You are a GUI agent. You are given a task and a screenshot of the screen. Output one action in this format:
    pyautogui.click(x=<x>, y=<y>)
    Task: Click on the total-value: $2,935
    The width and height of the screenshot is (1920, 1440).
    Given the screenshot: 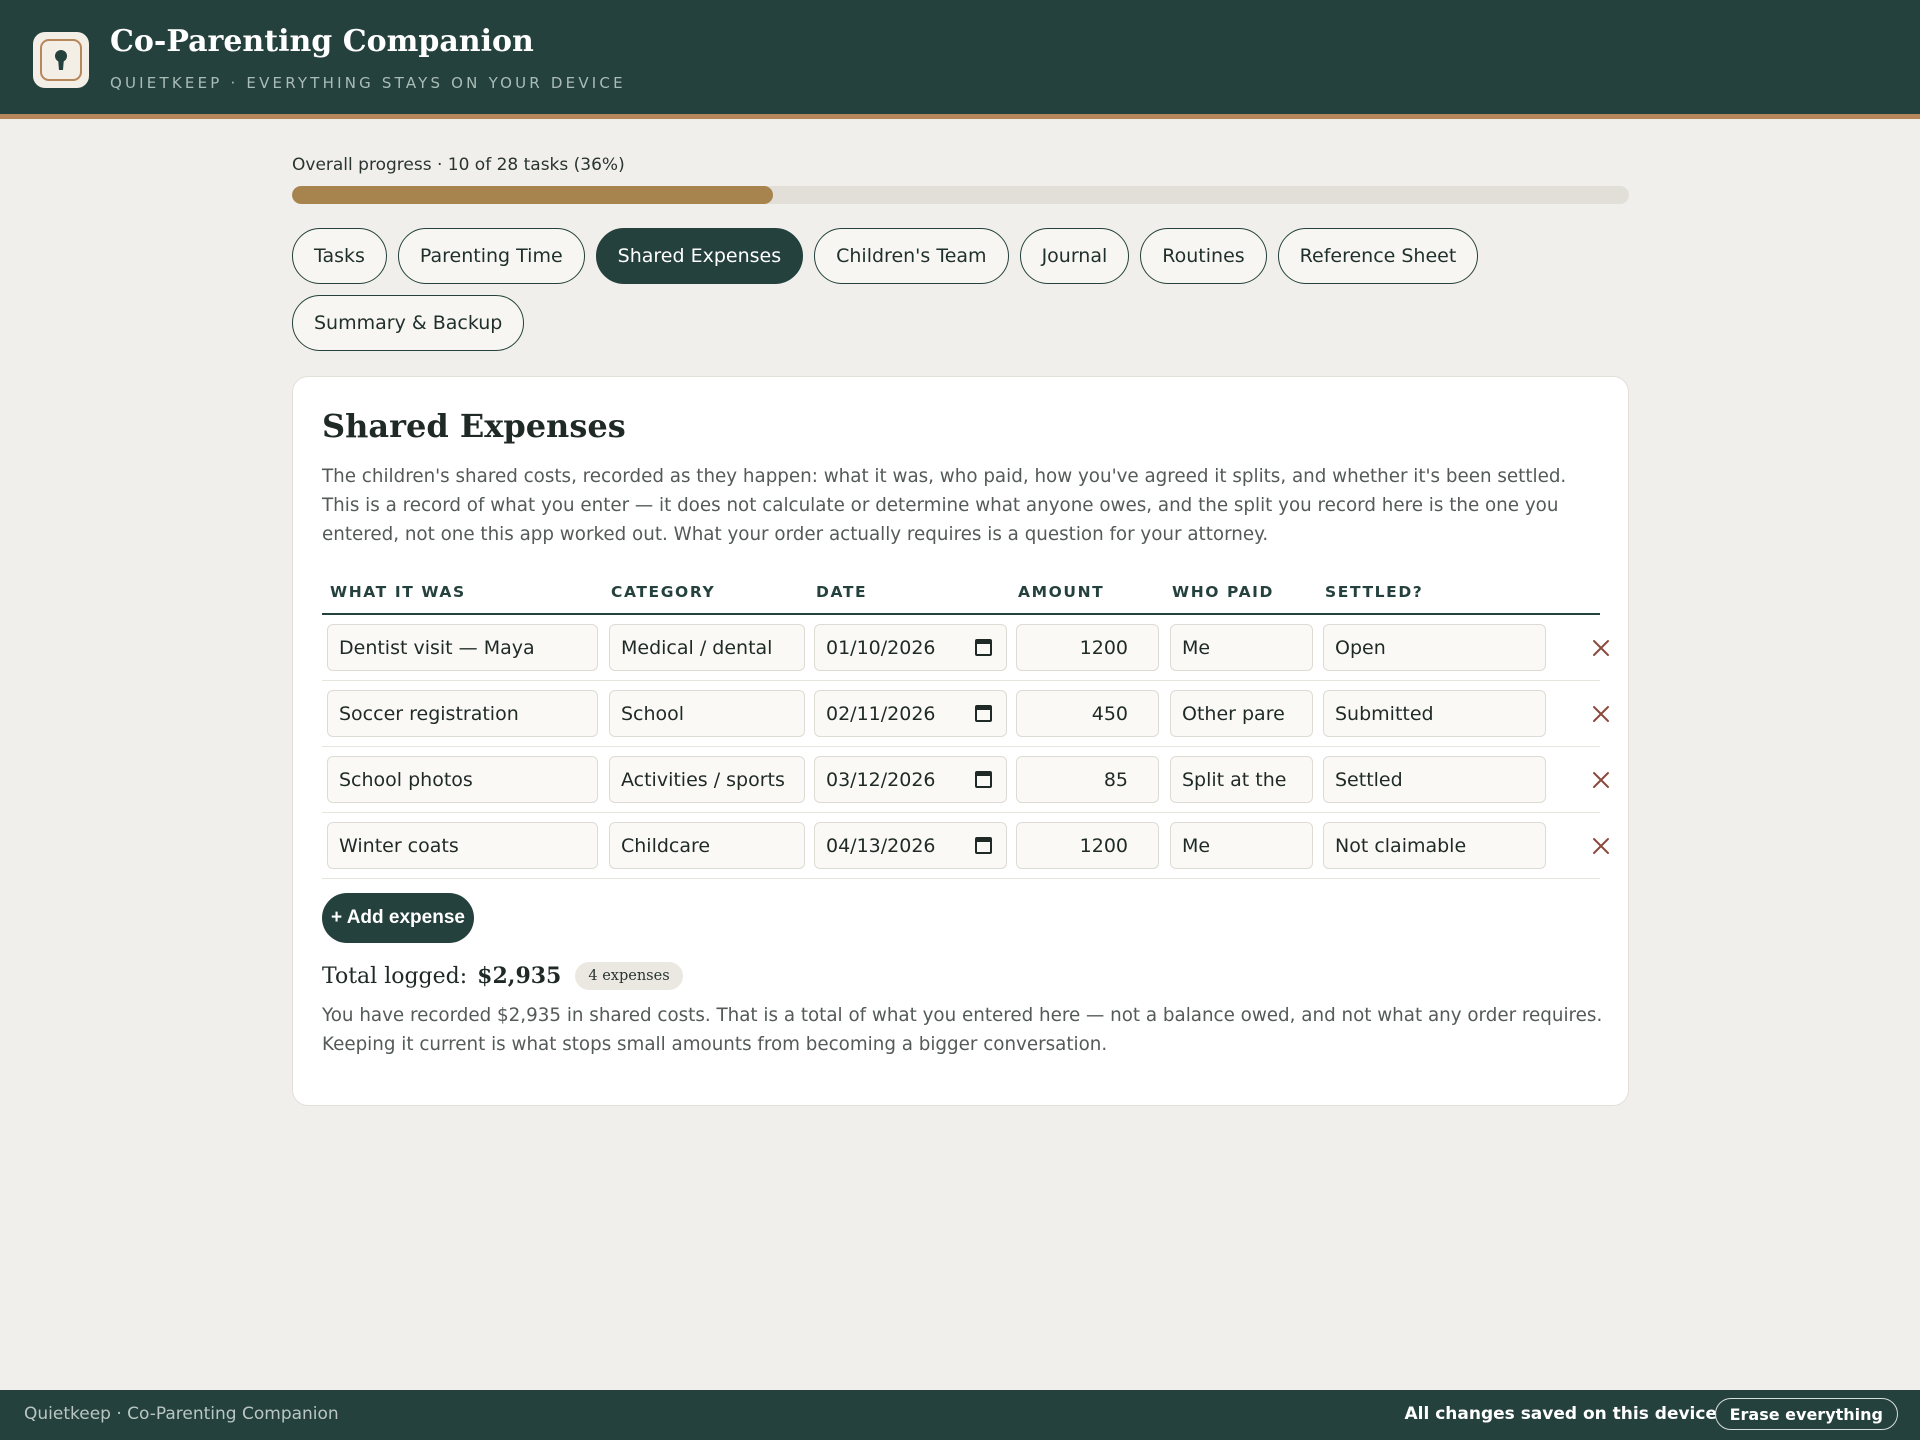 What is the action you would take?
    pyautogui.click(x=519, y=976)
    